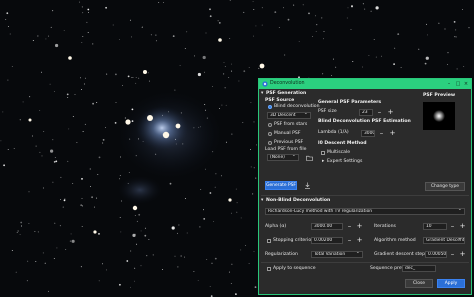  What do you see at coordinates (270, 125) in the screenshot?
I see `psf-from-stars-radio` at bounding box center [270, 125].